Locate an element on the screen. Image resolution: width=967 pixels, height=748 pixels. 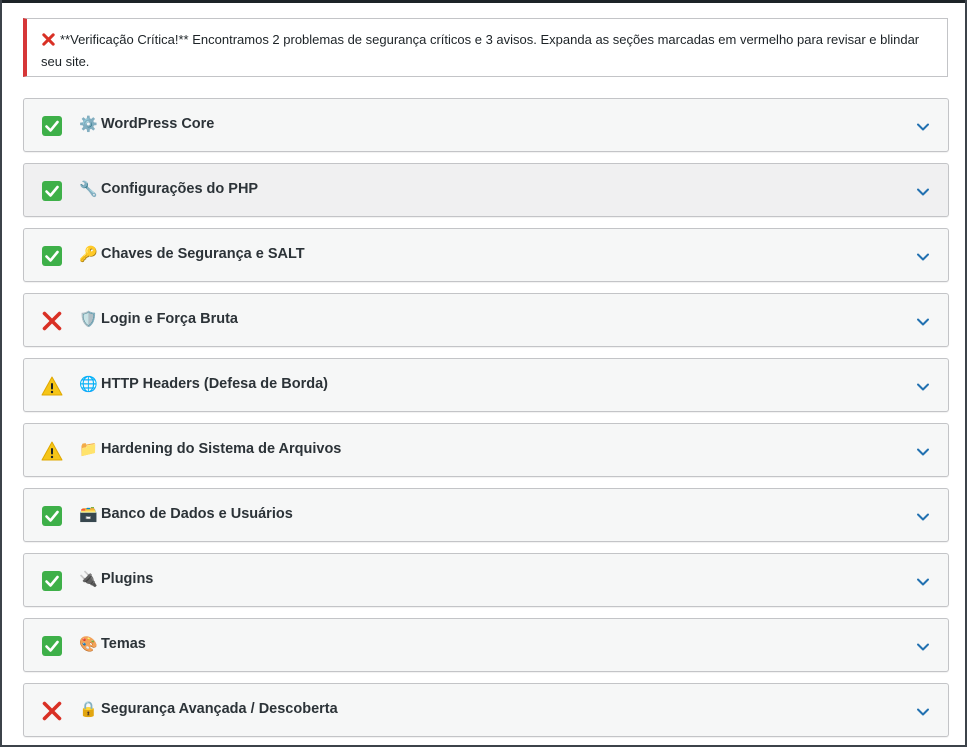
section-title: HTTP Headers (Defesa de Borda) is located at coordinates (214, 384).